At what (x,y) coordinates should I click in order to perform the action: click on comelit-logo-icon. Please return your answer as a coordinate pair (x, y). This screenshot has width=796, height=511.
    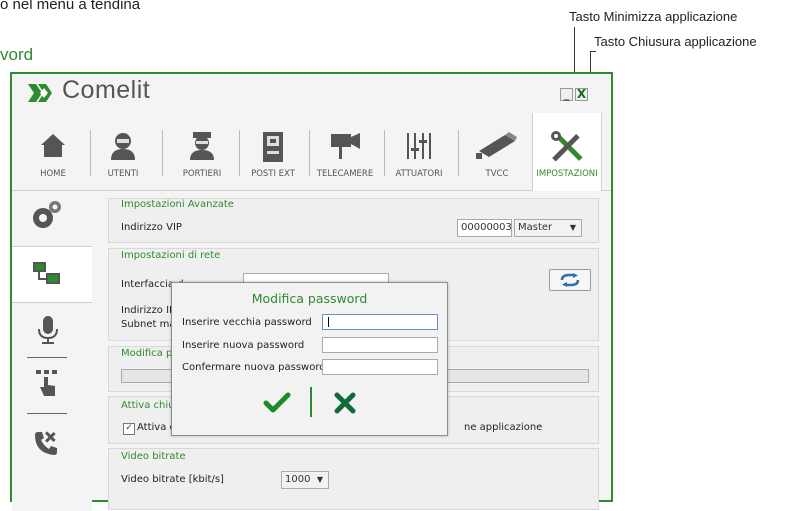
    Looking at the image, I should click on (40, 93).